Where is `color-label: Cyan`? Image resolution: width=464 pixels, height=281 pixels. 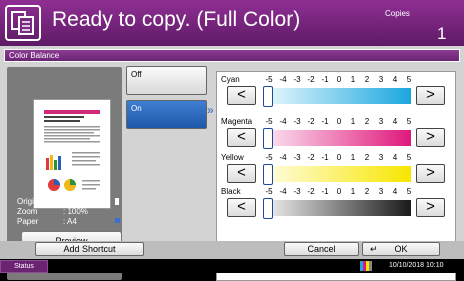
color-label: Cyan is located at coordinates (230, 79).